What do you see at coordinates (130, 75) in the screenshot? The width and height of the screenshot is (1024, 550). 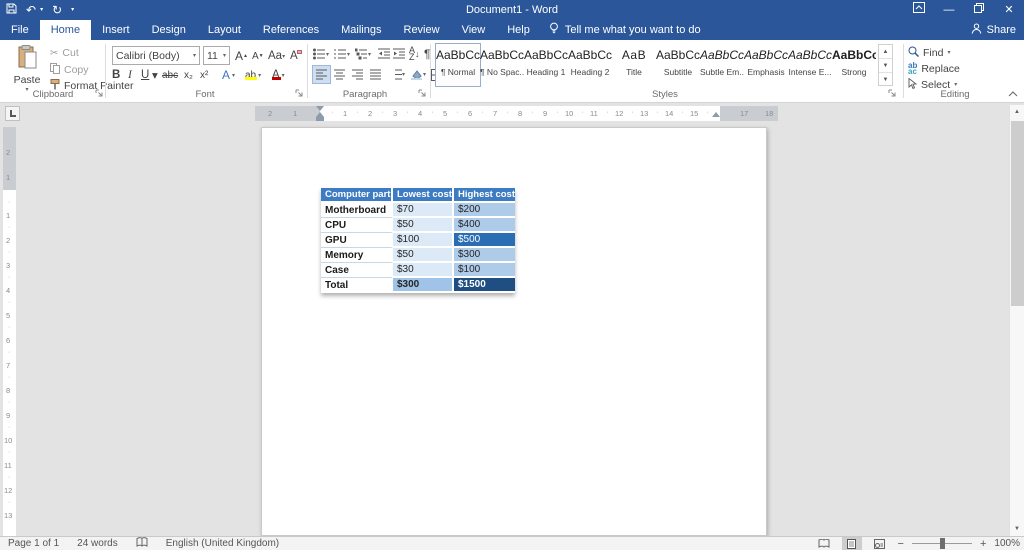 I see `italic-button: I` at bounding box center [130, 75].